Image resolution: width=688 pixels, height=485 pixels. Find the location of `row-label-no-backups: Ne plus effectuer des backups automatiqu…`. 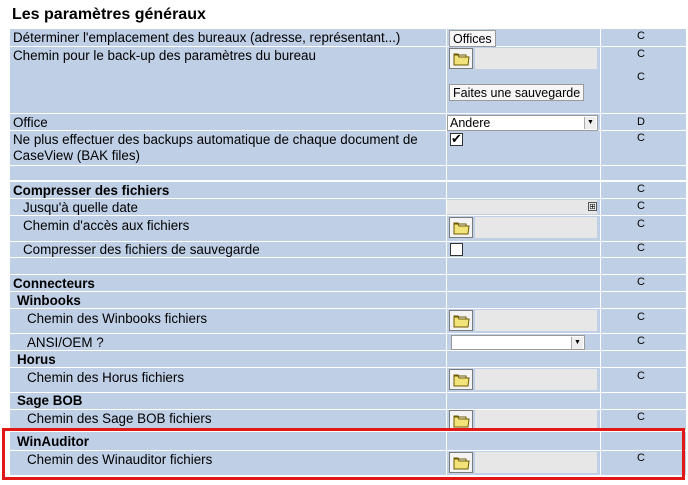

row-label-no-backups: Ne plus effectuer des backups automatiqu… is located at coordinates (215, 139).